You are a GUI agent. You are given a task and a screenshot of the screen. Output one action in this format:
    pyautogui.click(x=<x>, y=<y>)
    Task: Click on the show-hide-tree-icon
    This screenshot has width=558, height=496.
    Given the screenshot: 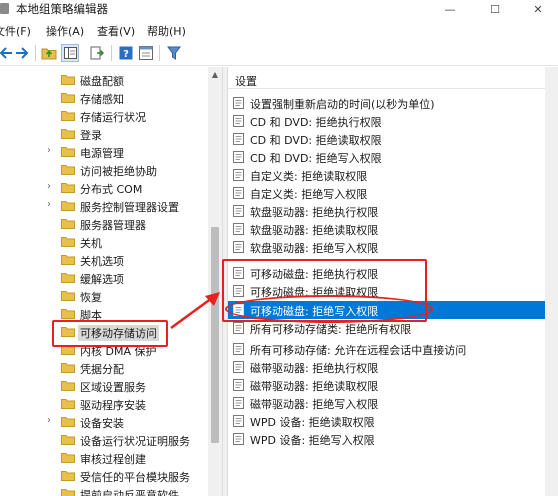 What is the action you would take?
    pyautogui.click(x=70, y=53)
    